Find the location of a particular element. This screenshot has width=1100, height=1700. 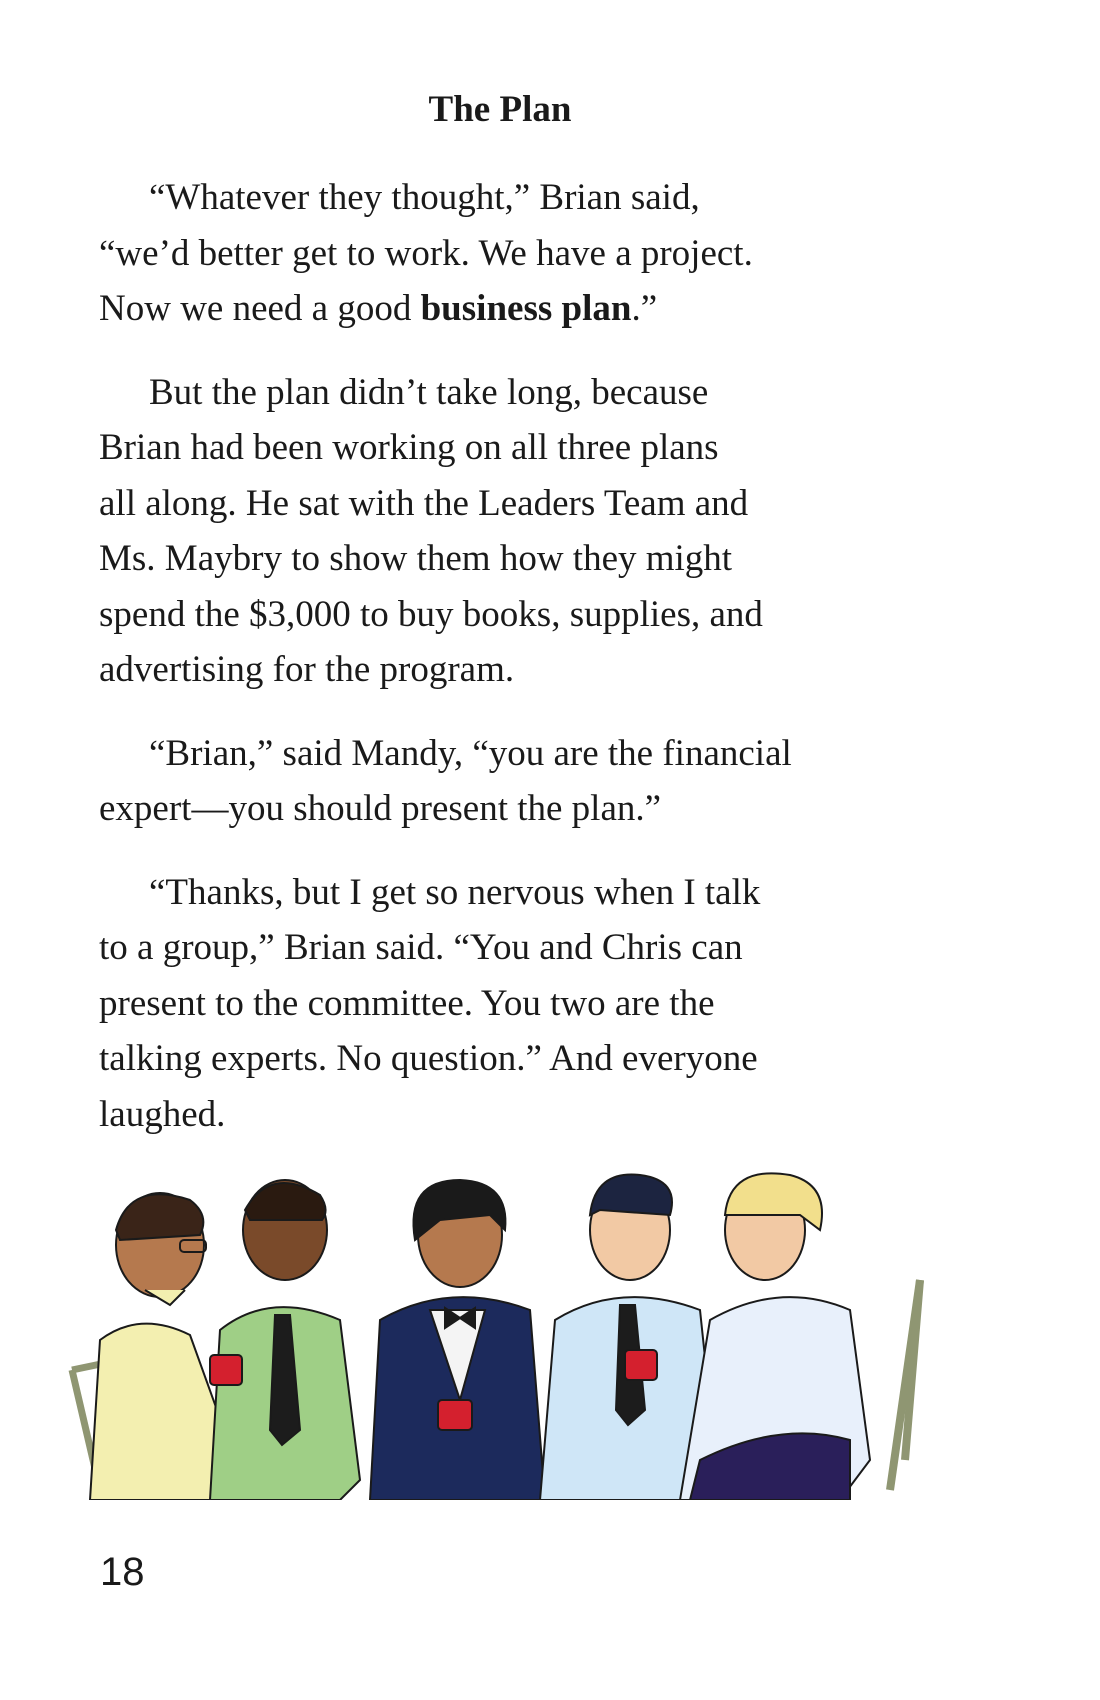

chair-right is located at coordinates (905, 1385).